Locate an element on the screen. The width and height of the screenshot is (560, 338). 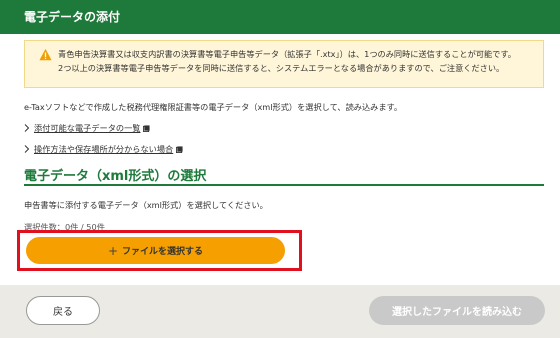
section-title: 電子データ（xml形式）の選択 is located at coordinates (115, 176).